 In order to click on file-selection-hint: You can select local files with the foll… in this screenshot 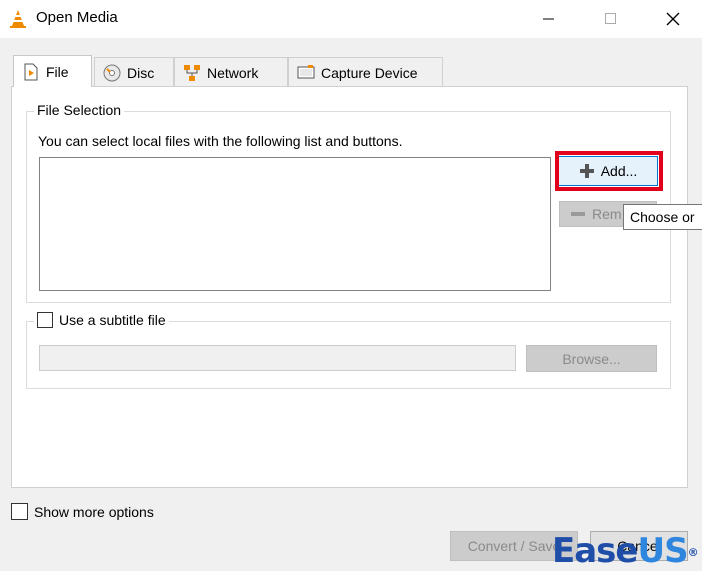, I will do `click(220, 141)`.